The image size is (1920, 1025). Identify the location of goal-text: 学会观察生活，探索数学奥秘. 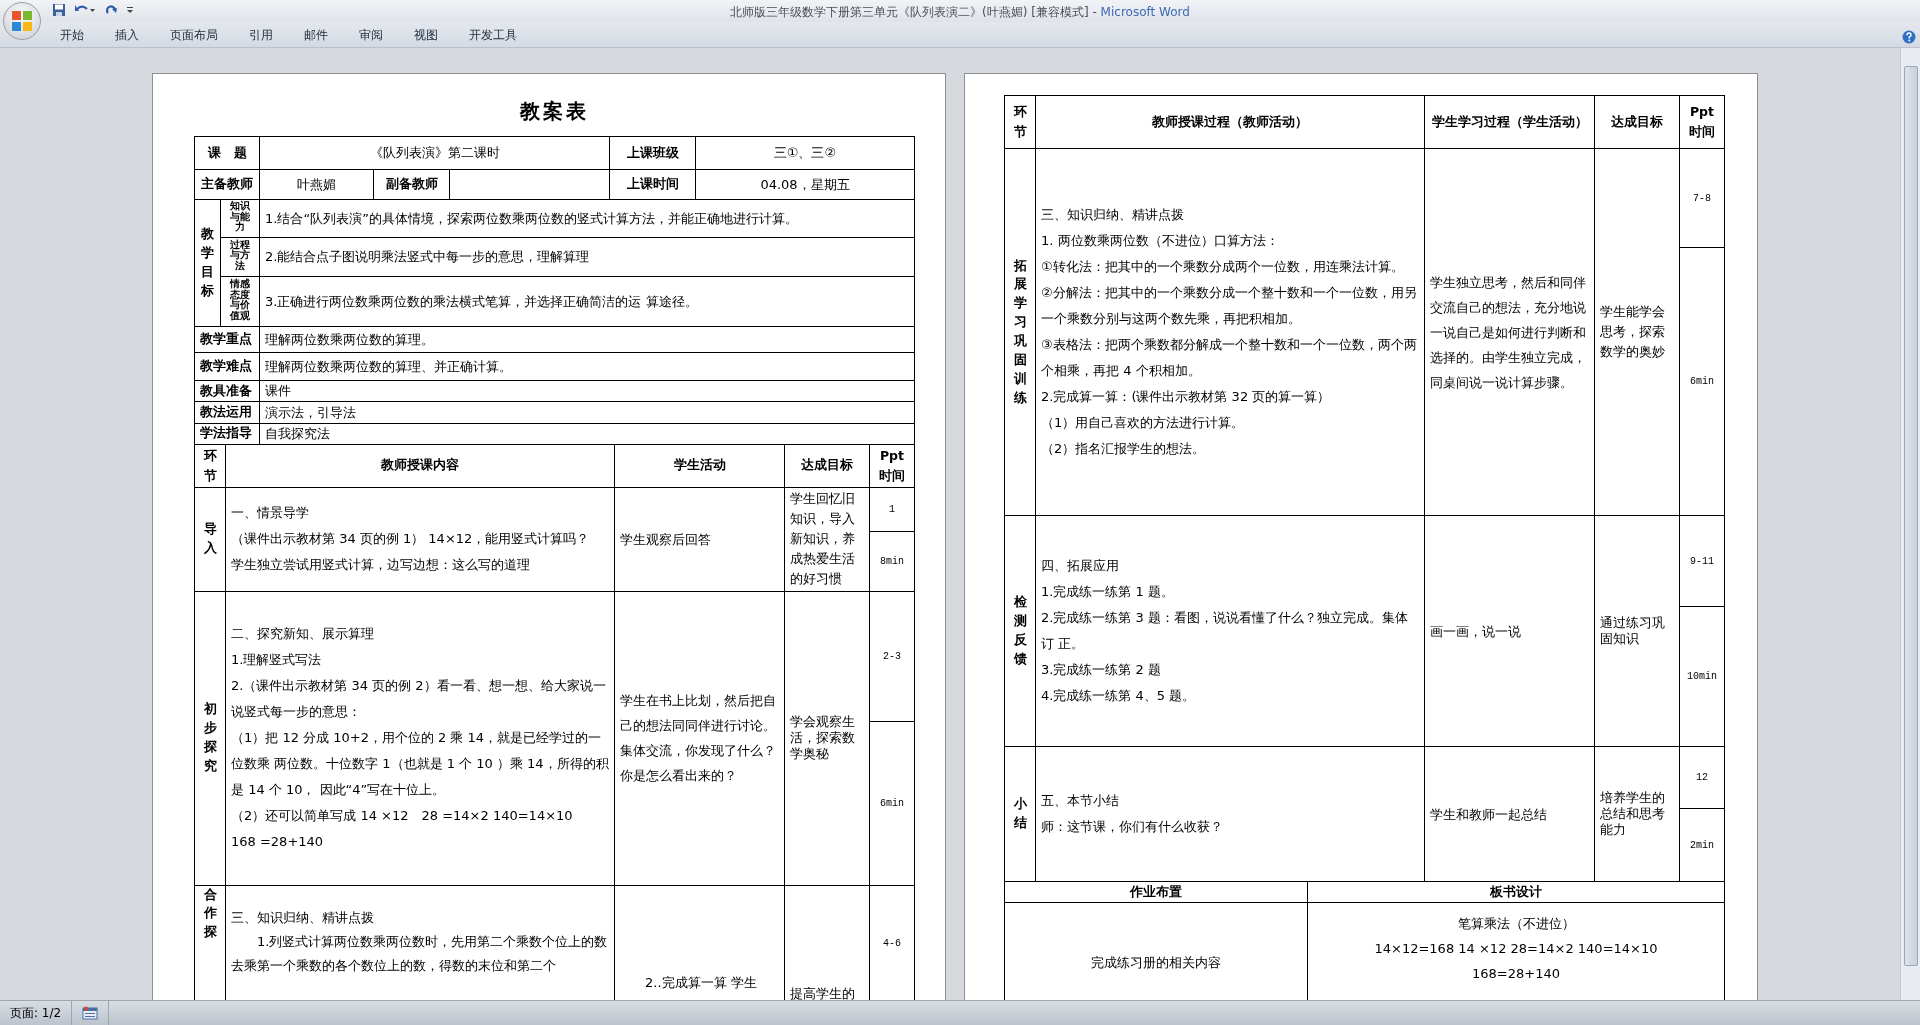
(823, 738).